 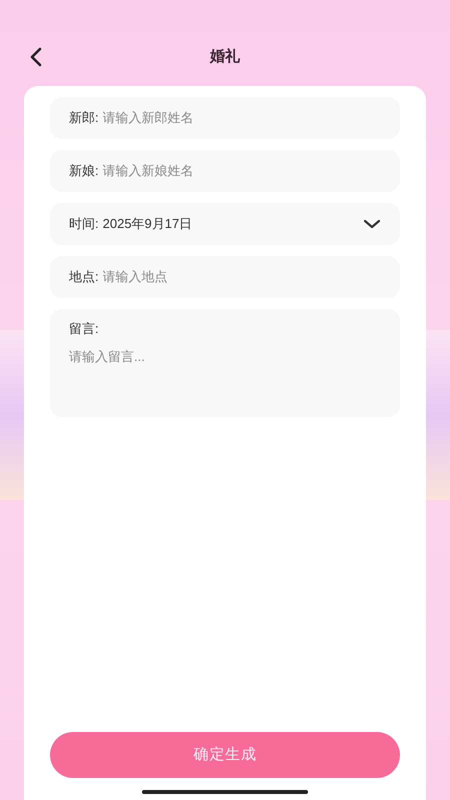 What do you see at coordinates (225, 56) in the screenshot?
I see `page-title: 婚礼` at bounding box center [225, 56].